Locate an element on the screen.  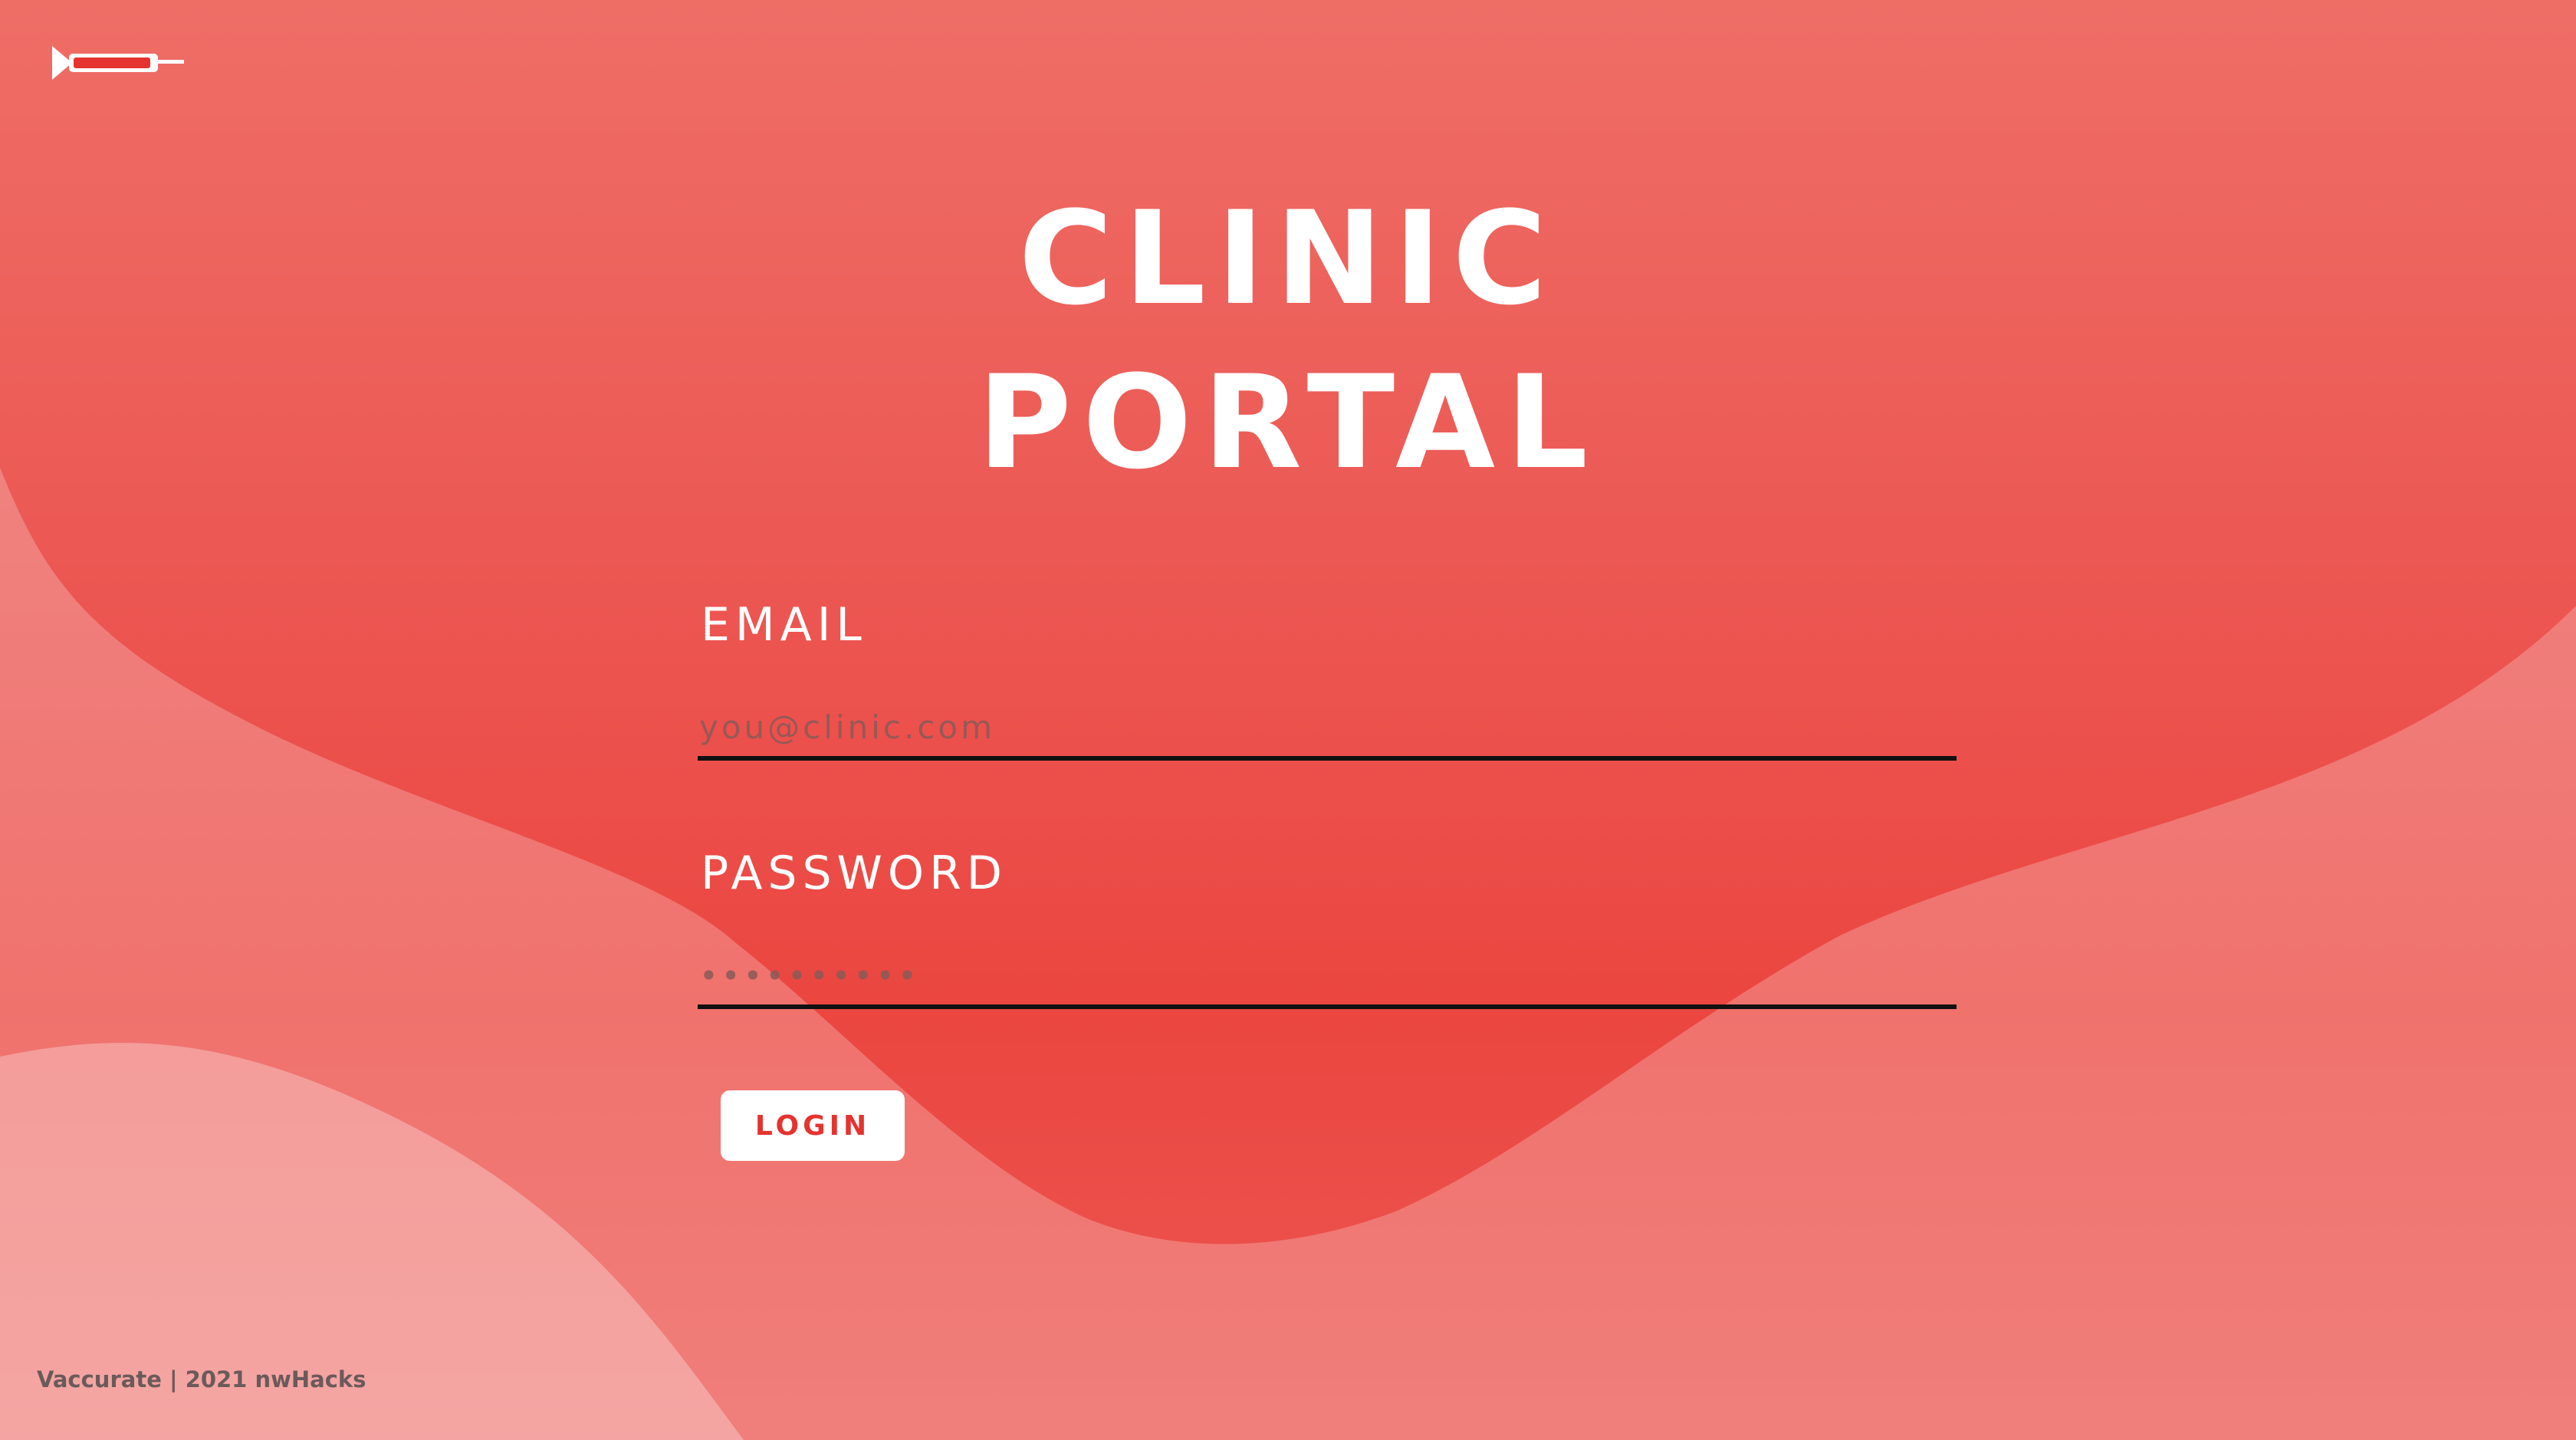
password-label: PASSWORD is located at coordinates (854, 873).